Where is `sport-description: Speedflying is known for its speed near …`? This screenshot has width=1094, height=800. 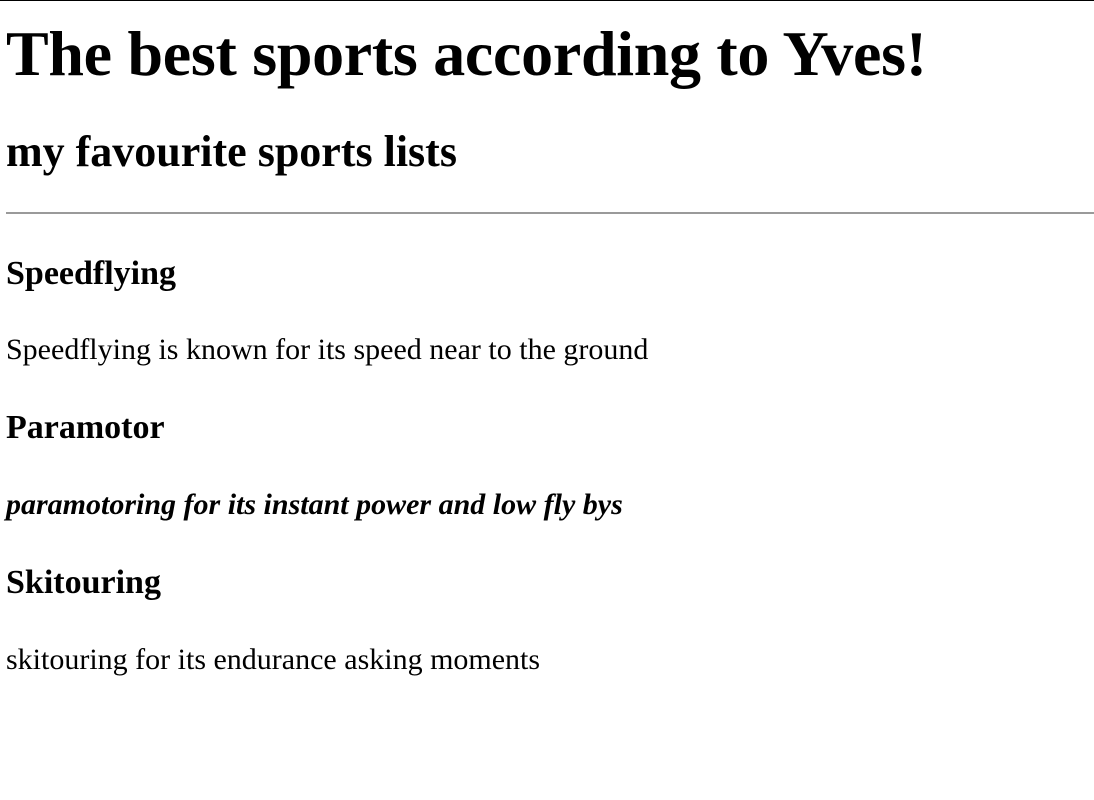
sport-description: Speedflying is known for its speed near … is located at coordinates (327, 349).